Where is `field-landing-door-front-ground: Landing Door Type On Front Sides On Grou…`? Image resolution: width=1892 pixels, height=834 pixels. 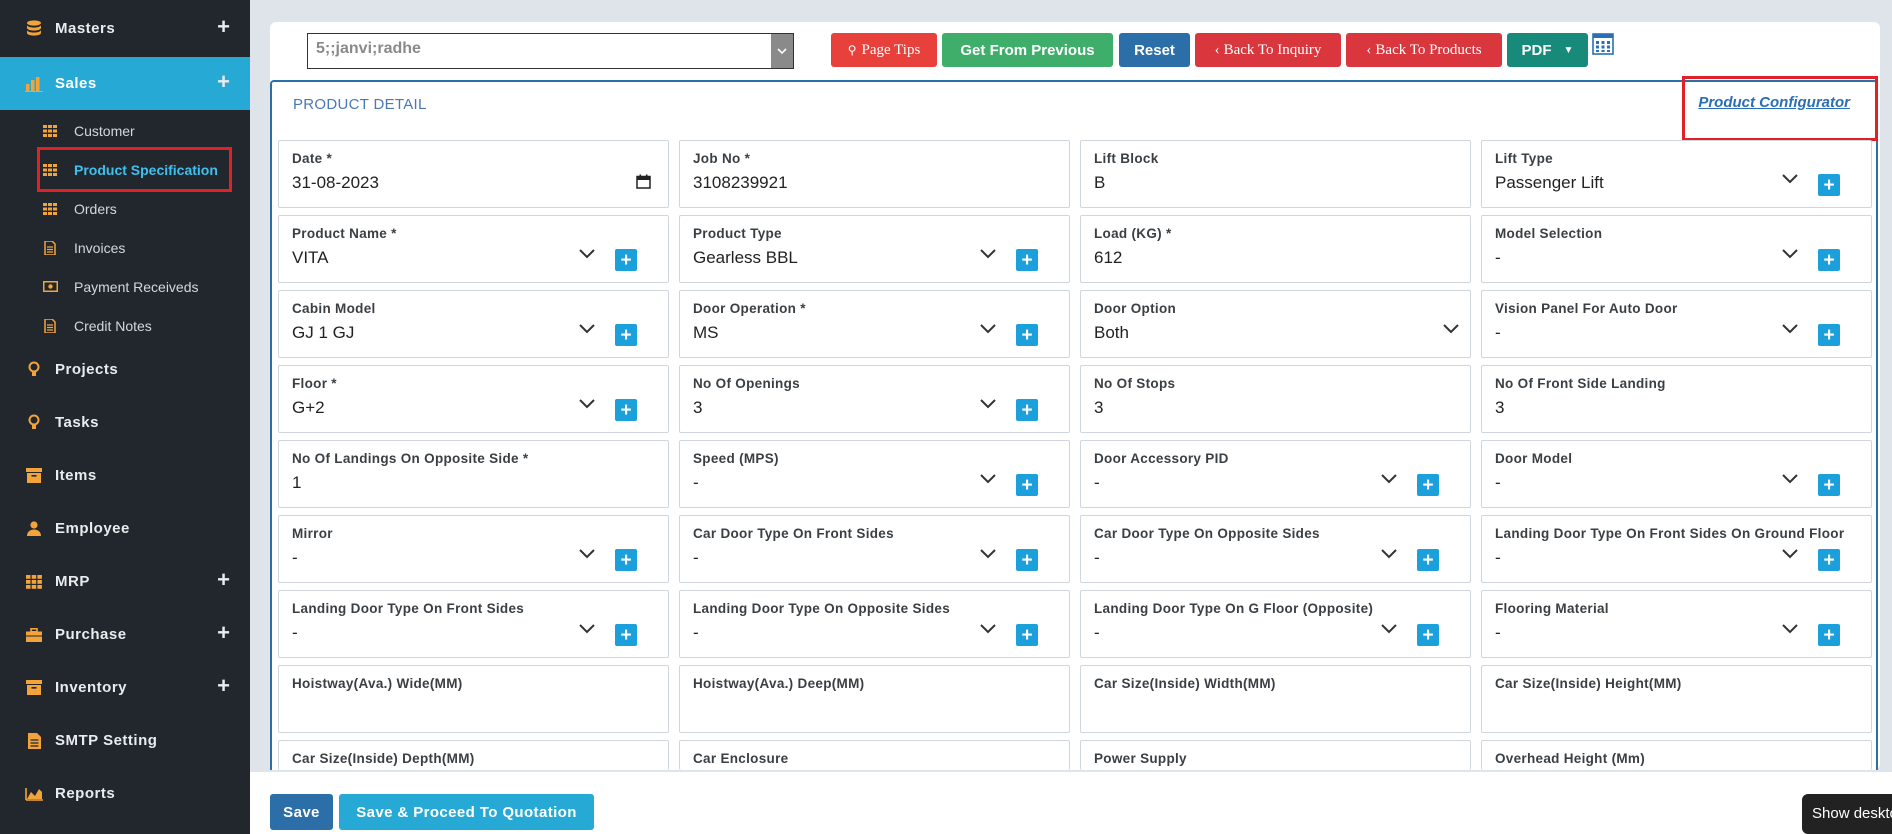
field-landing-door-front-ground: Landing Door Type On Front Sides On Grou… is located at coordinates (1676, 549).